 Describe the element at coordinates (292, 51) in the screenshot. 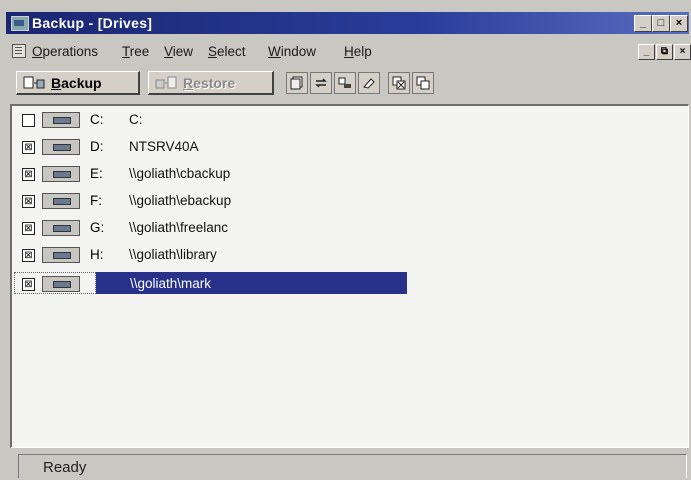

I see `menu-window: Window` at that location.